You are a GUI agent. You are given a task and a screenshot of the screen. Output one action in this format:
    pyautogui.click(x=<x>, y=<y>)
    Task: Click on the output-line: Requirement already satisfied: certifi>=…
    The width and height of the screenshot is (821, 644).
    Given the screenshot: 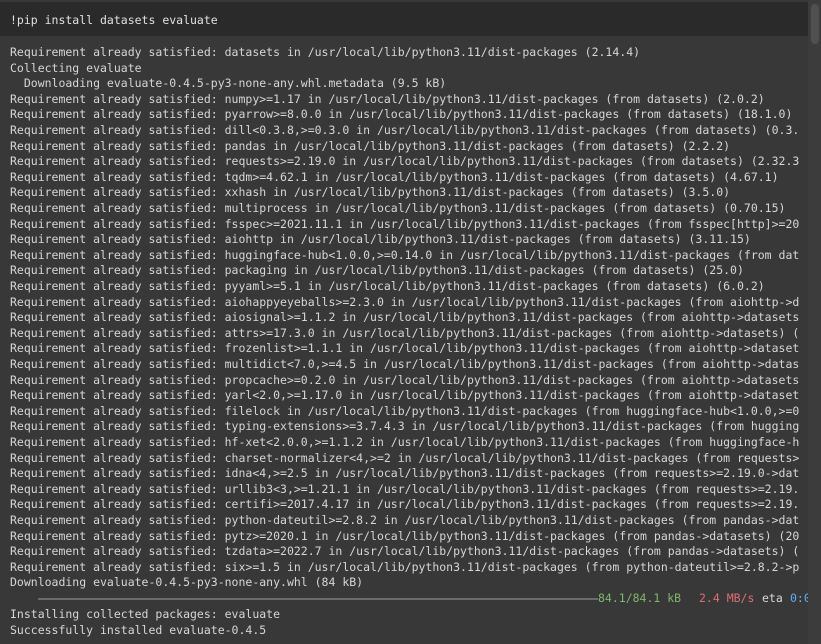 What is the action you would take?
    pyautogui.click(x=405, y=504)
    